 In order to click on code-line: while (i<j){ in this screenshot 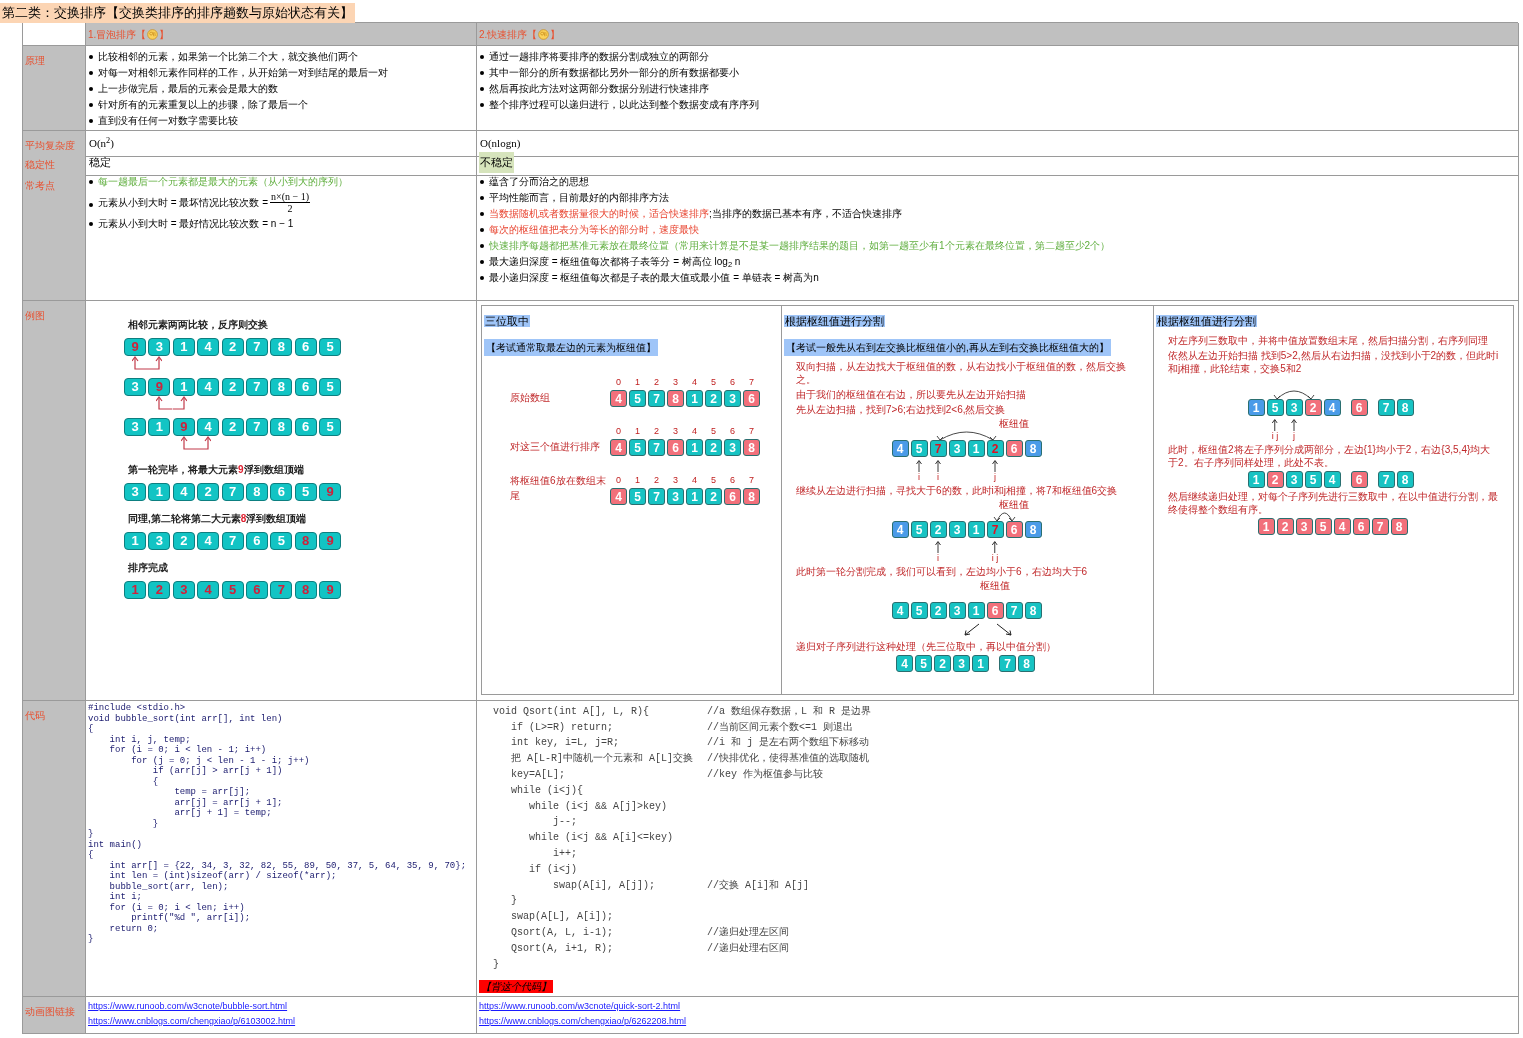, I will do `click(547, 790)`.